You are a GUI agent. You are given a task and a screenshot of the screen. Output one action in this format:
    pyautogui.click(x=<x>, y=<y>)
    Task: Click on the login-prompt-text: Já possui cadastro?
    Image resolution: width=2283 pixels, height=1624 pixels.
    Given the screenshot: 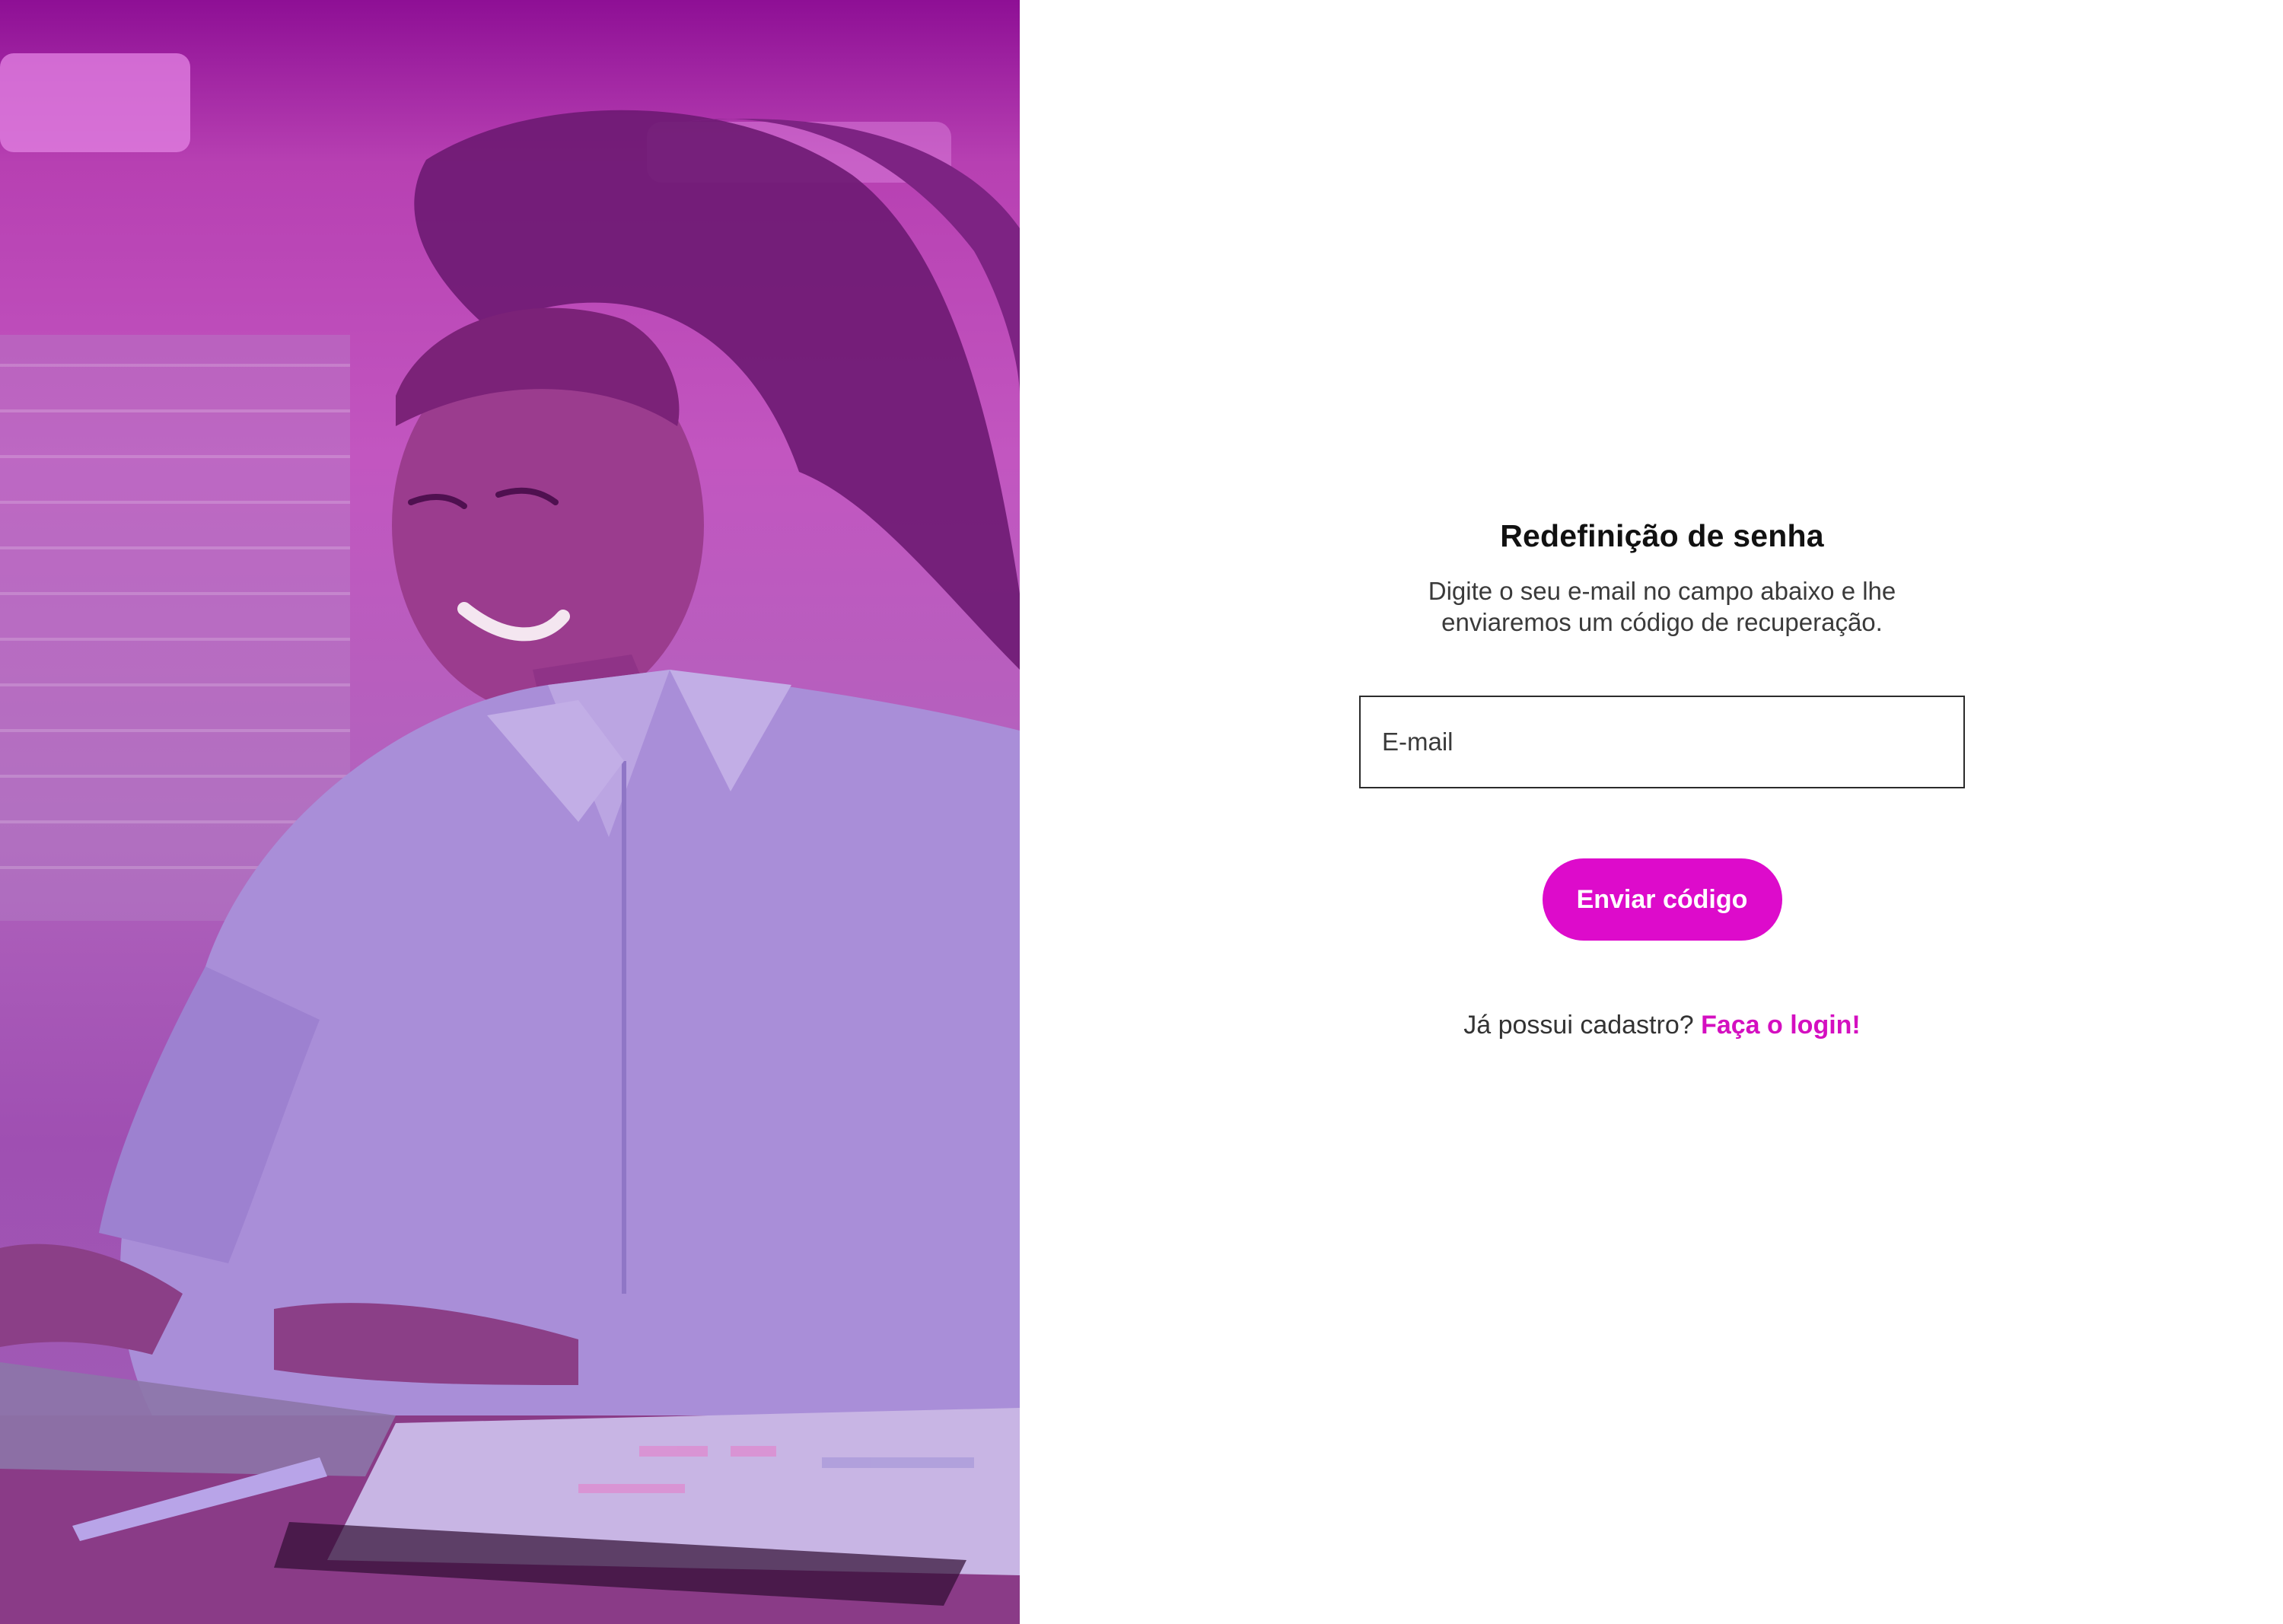 What is the action you would take?
    pyautogui.click(x=1582, y=1025)
    